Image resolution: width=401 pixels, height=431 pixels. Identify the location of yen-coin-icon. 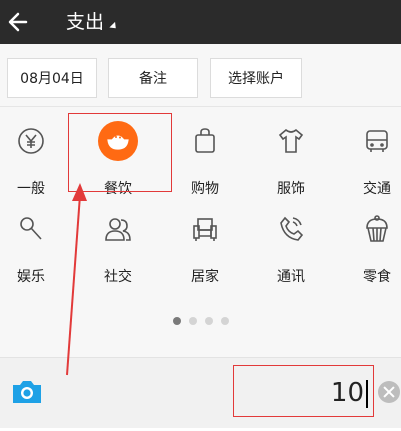
(31, 141).